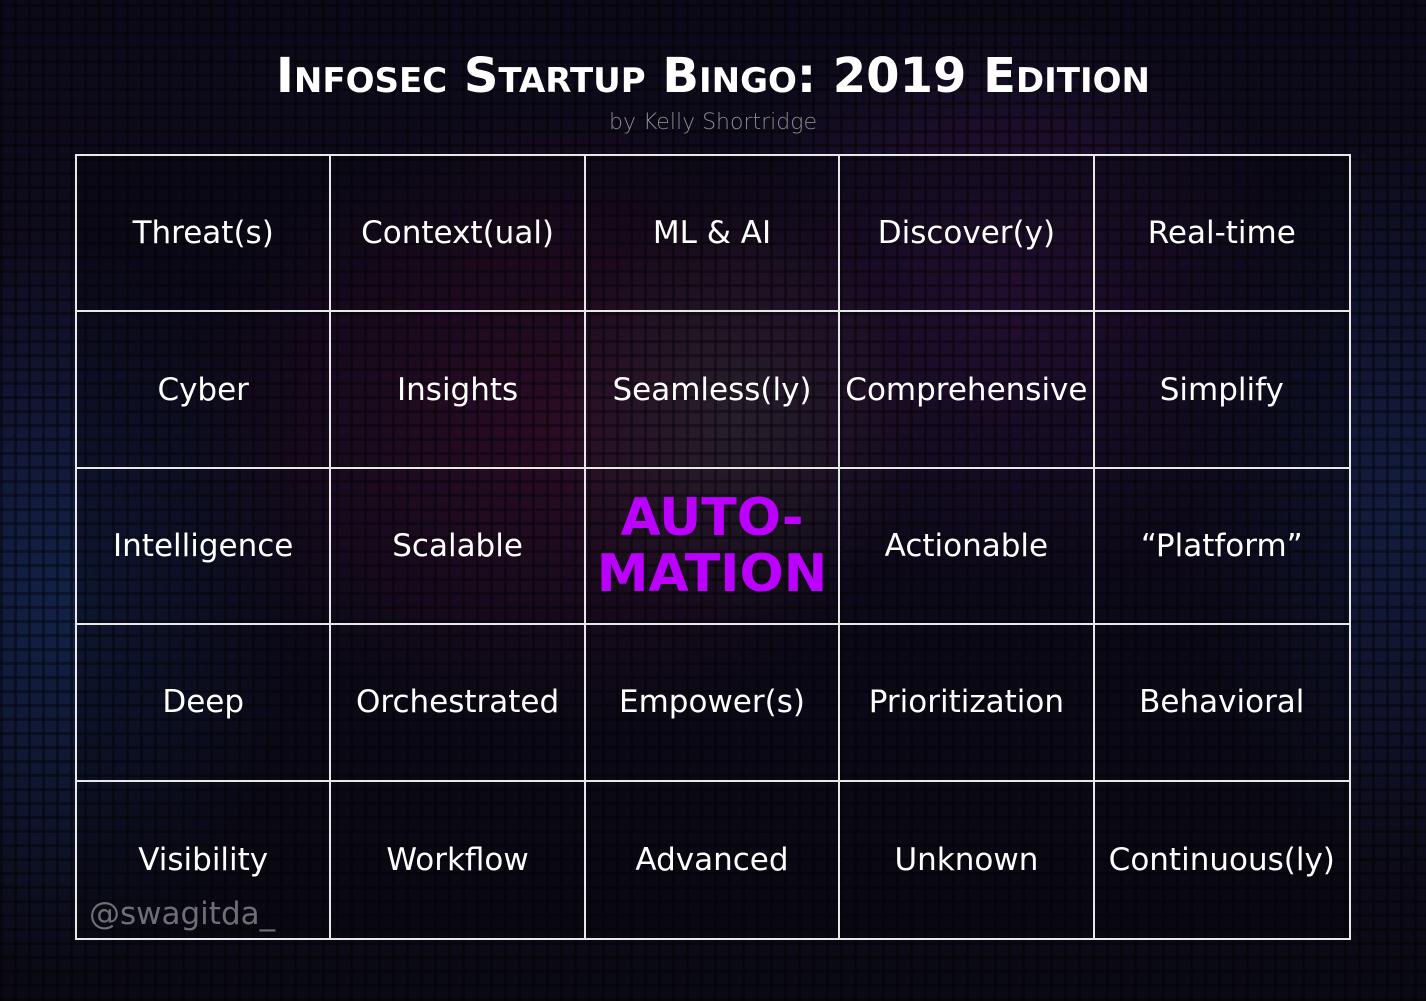 Image resolution: width=1426 pixels, height=1001 pixels. I want to click on bingo-cell: Workflow, so click(458, 859).